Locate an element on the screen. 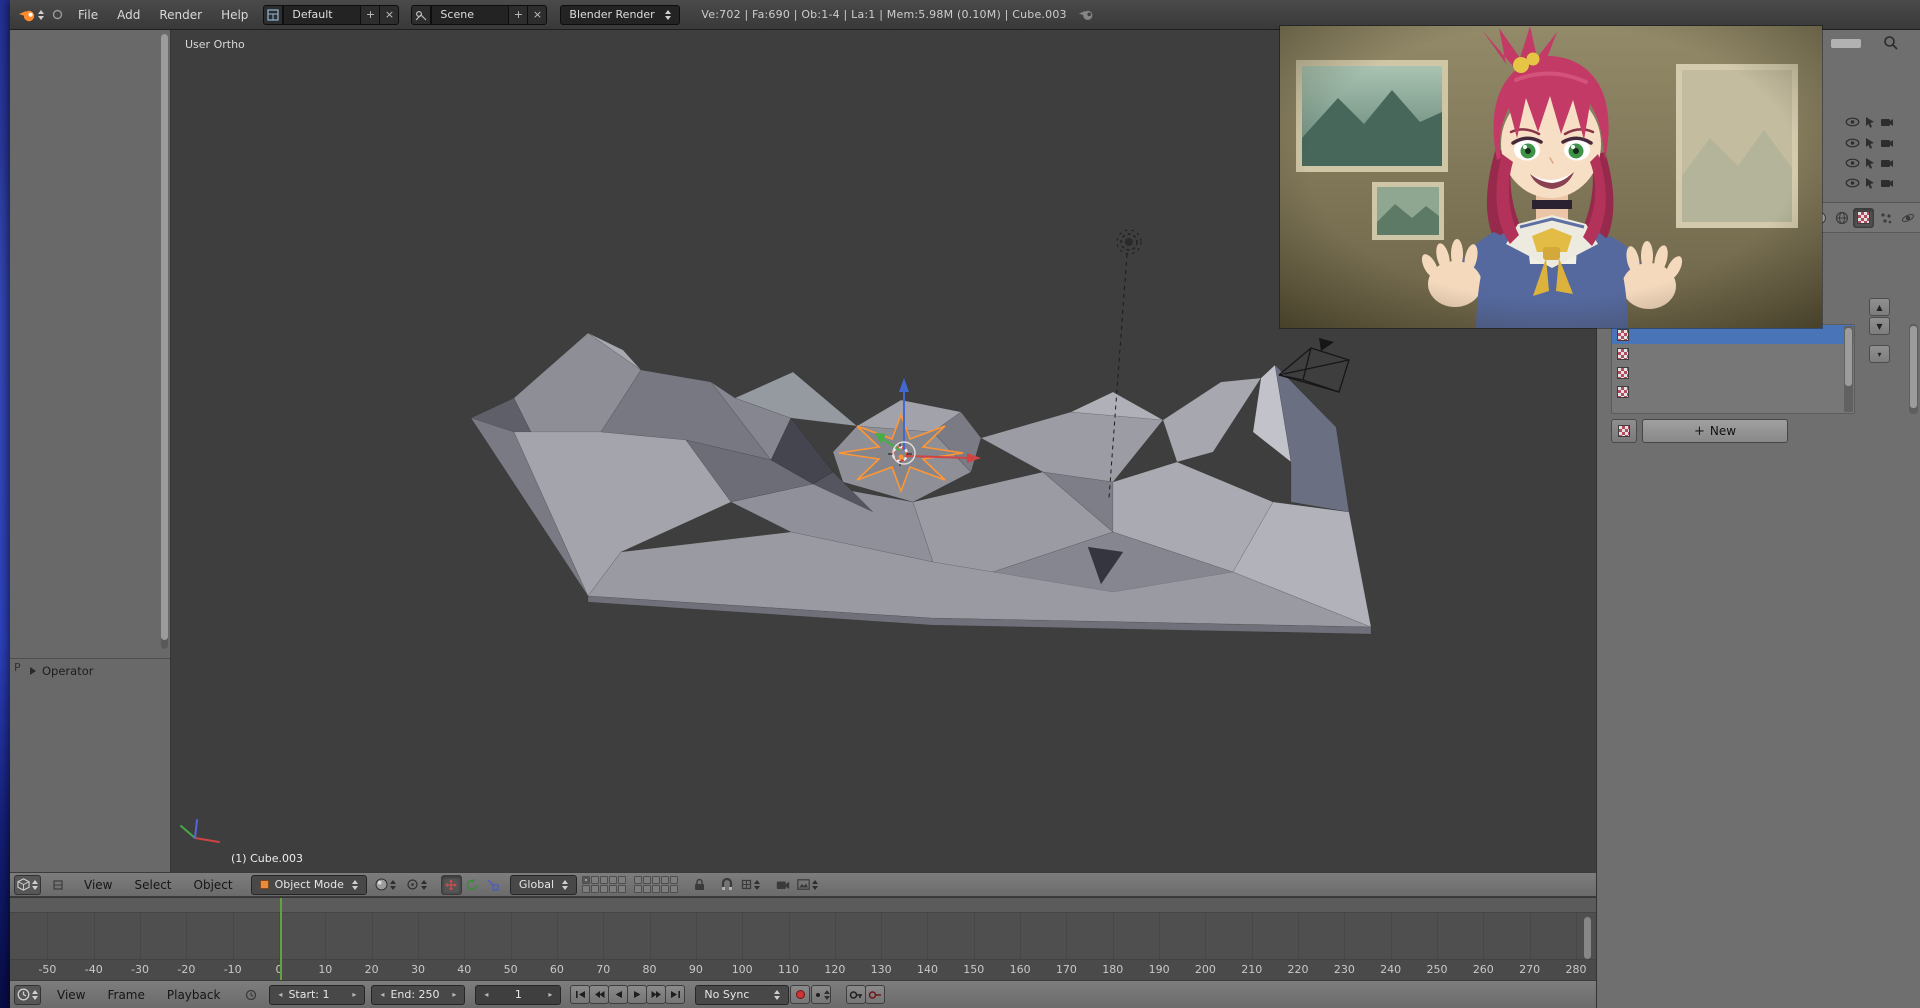 Image resolution: width=1920 pixels, height=1008 pixels. av-sync-dropdown: No Sync is located at coordinates (742, 994).